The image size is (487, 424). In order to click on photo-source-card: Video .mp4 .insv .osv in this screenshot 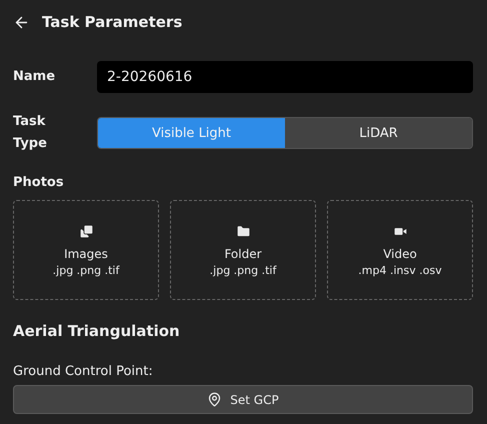, I will do `click(400, 250)`.